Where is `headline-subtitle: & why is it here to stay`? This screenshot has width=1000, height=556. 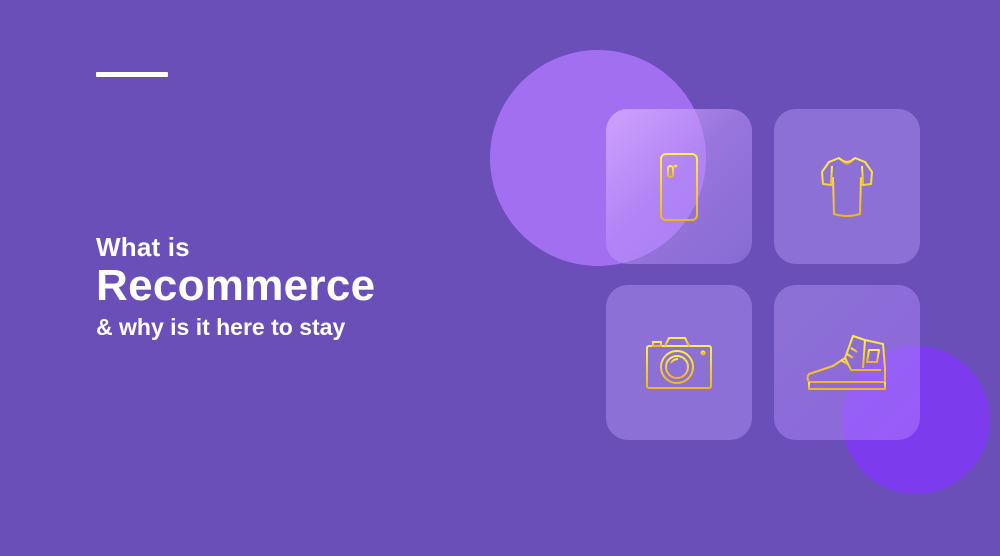 headline-subtitle: & why is it here to stay is located at coordinates (221, 327).